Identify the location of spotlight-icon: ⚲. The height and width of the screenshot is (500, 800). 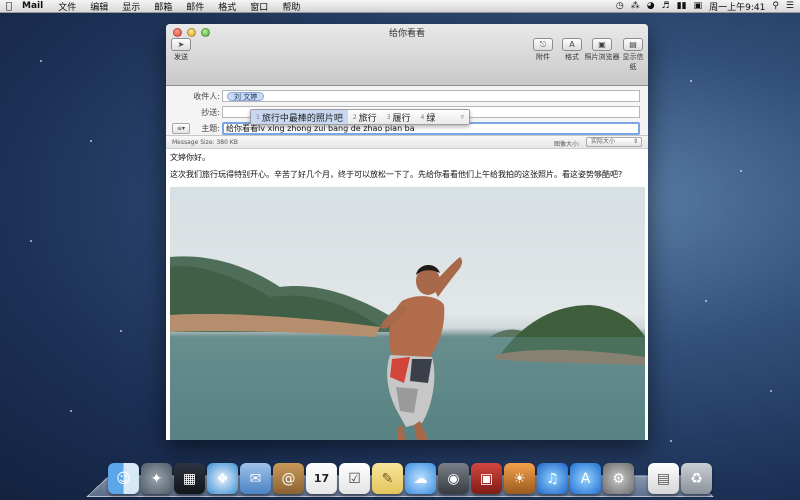
(775, 6).